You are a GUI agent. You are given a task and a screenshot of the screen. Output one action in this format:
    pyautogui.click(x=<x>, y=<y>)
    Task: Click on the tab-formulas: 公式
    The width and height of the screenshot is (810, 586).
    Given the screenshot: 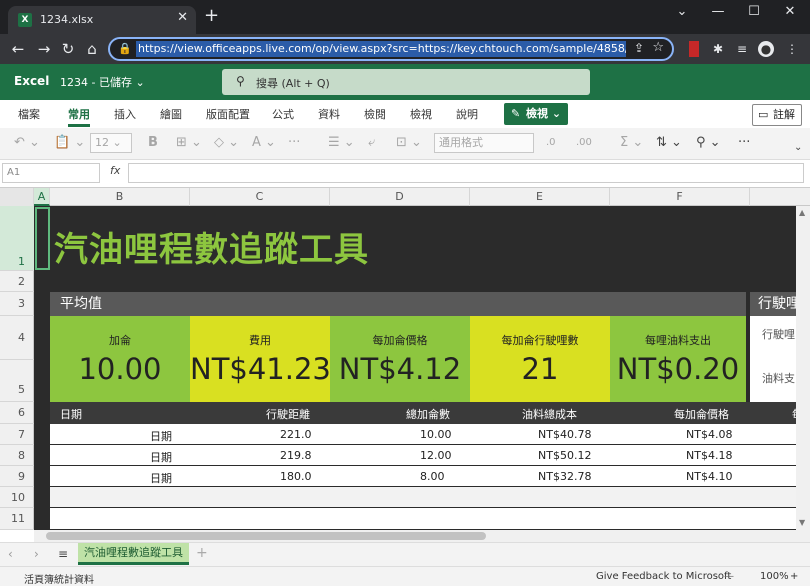 What is the action you would take?
    pyautogui.click(x=283, y=114)
    